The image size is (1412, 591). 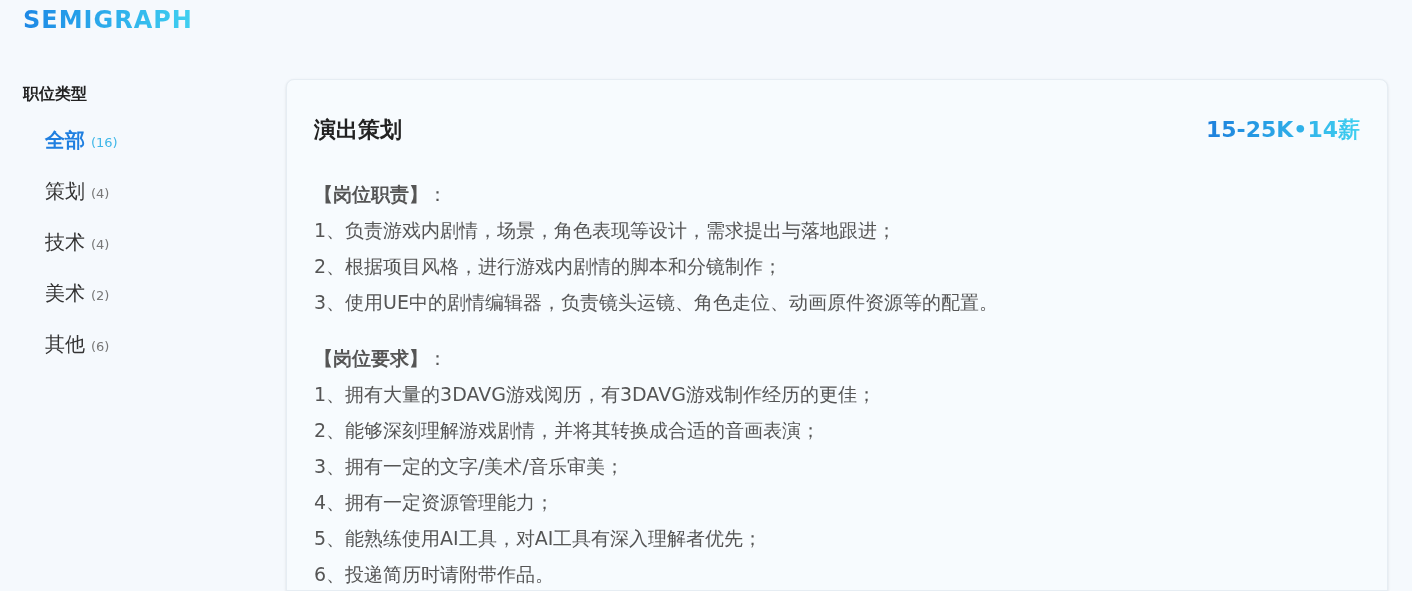 What do you see at coordinates (165, 243) in the screenshot?
I see `category-item: 技术 (4)` at bounding box center [165, 243].